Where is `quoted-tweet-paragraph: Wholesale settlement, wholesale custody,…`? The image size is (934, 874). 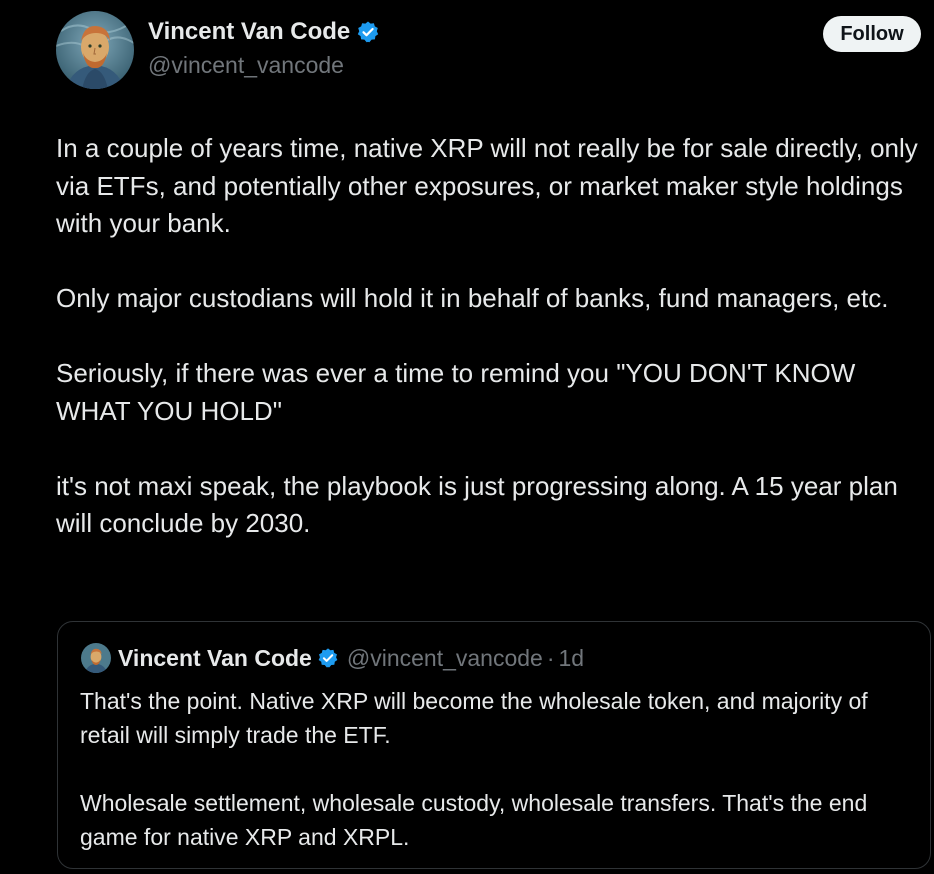
quoted-tweet-paragraph: Wholesale settlement, wholesale custody,… is located at coordinates (474, 820).